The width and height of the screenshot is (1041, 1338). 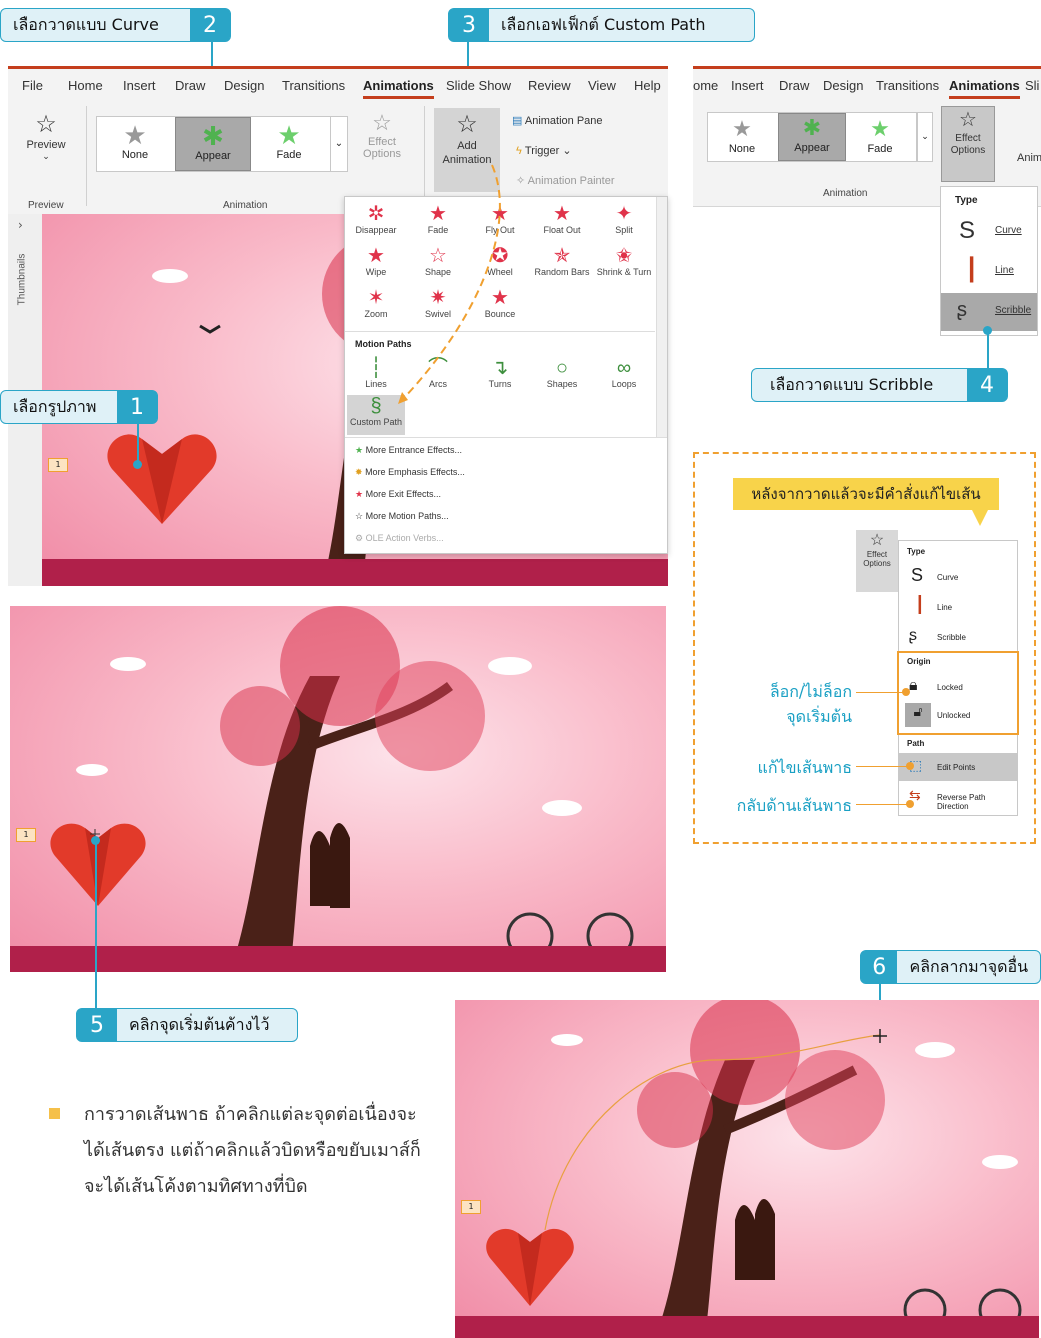 What do you see at coordinates (794, 85) in the screenshot?
I see `tab2-draw: Draw` at bounding box center [794, 85].